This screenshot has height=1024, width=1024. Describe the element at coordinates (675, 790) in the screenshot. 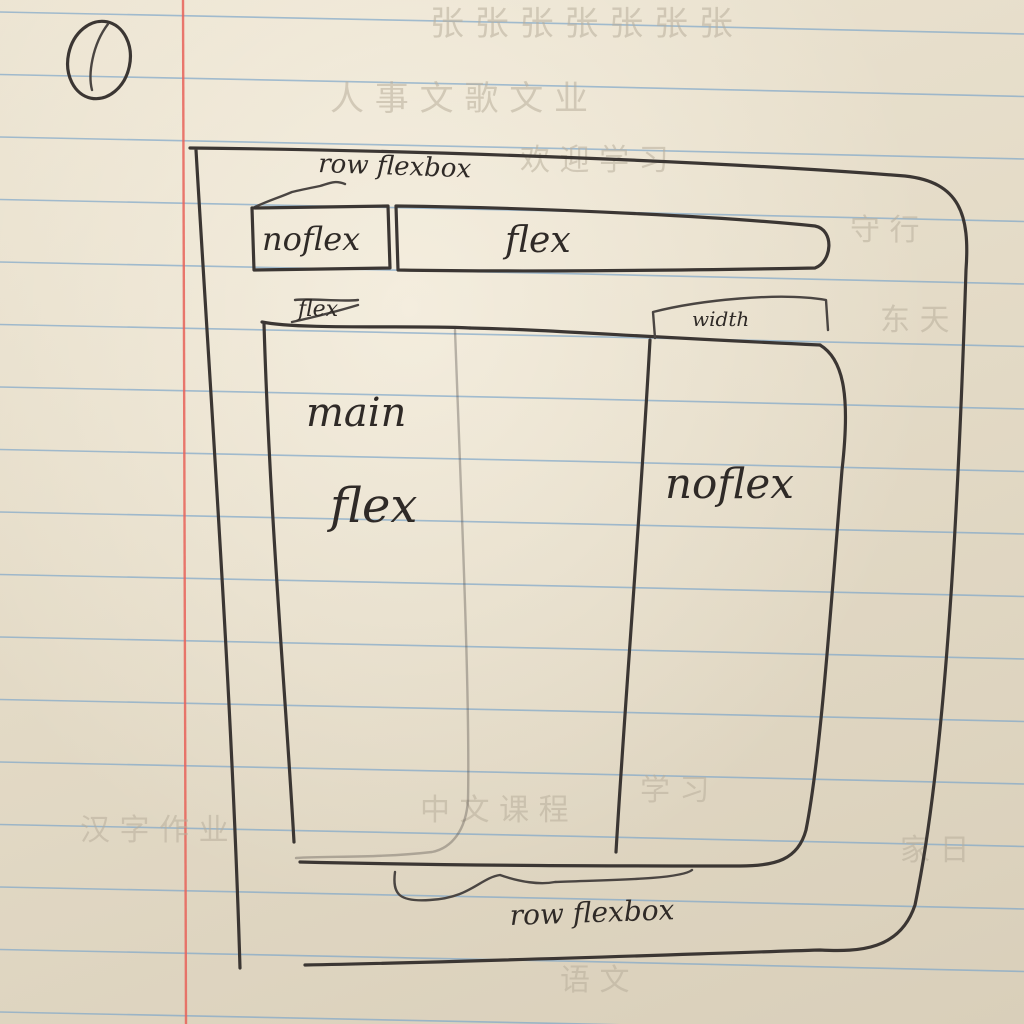

I see `svg-text: 学 习` at that location.